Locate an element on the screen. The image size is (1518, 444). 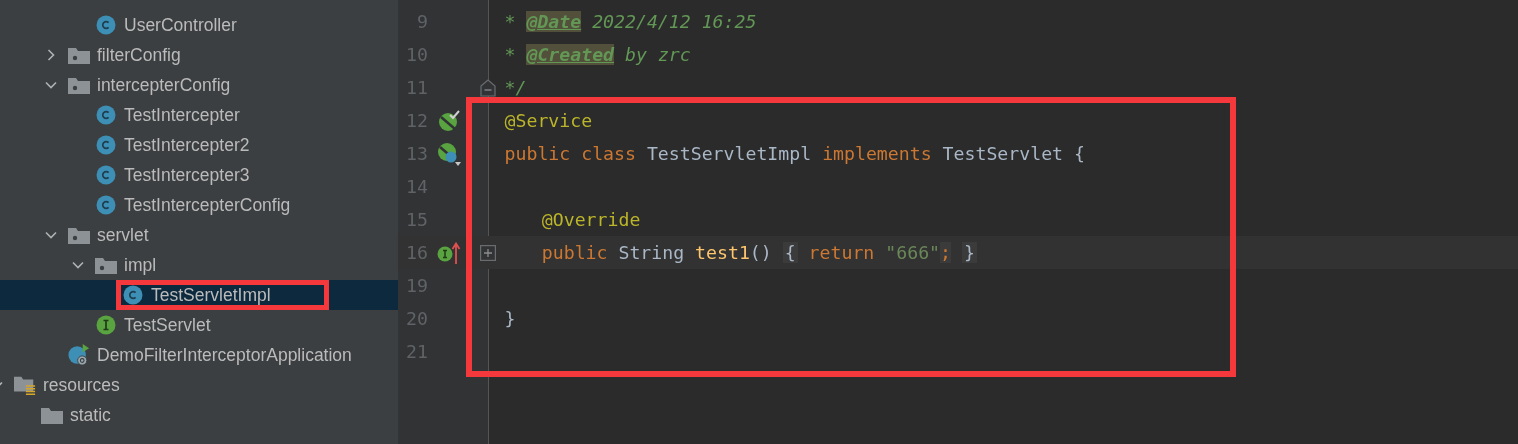
comment-text: 2022/4/12 16:25 is located at coordinates (674, 21).